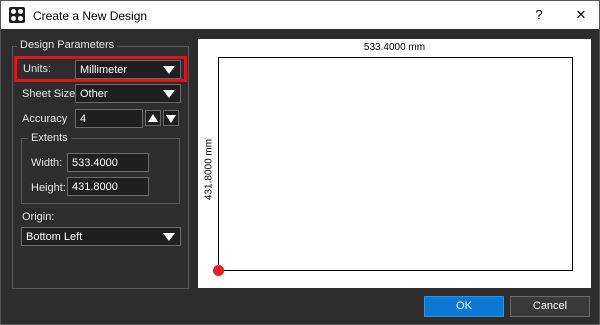  What do you see at coordinates (209, 169) in the screenshot?
I see `height-dimension-label: 431.8000 mm` at bounding box center [209, 169].